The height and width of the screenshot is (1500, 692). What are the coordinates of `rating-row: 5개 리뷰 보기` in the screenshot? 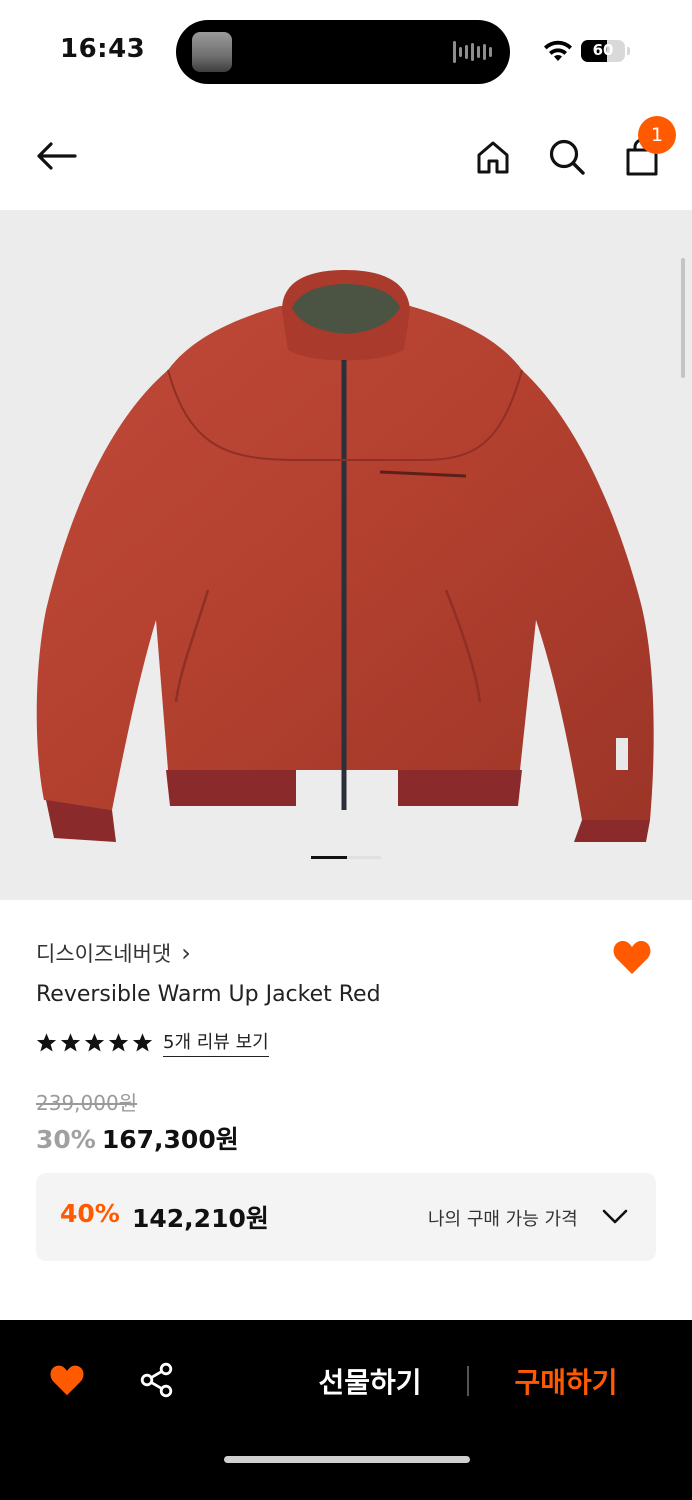 It's located at (152, 1042).